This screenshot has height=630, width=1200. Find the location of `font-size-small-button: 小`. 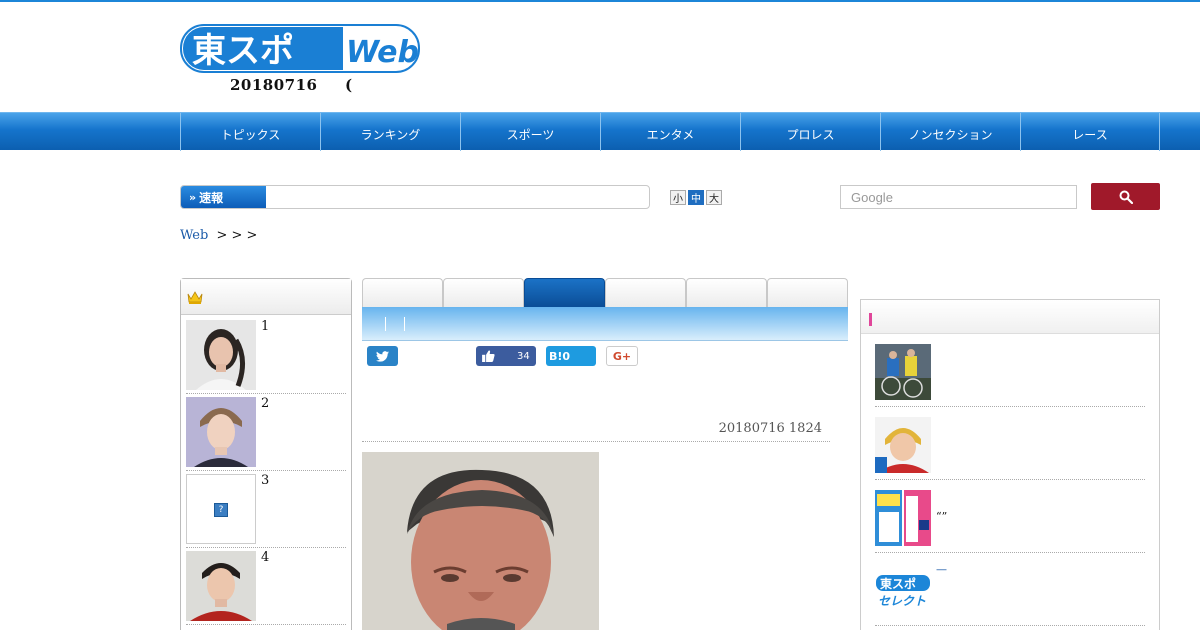

font-size-small-button: 小 is located at coordinates (678, 197).